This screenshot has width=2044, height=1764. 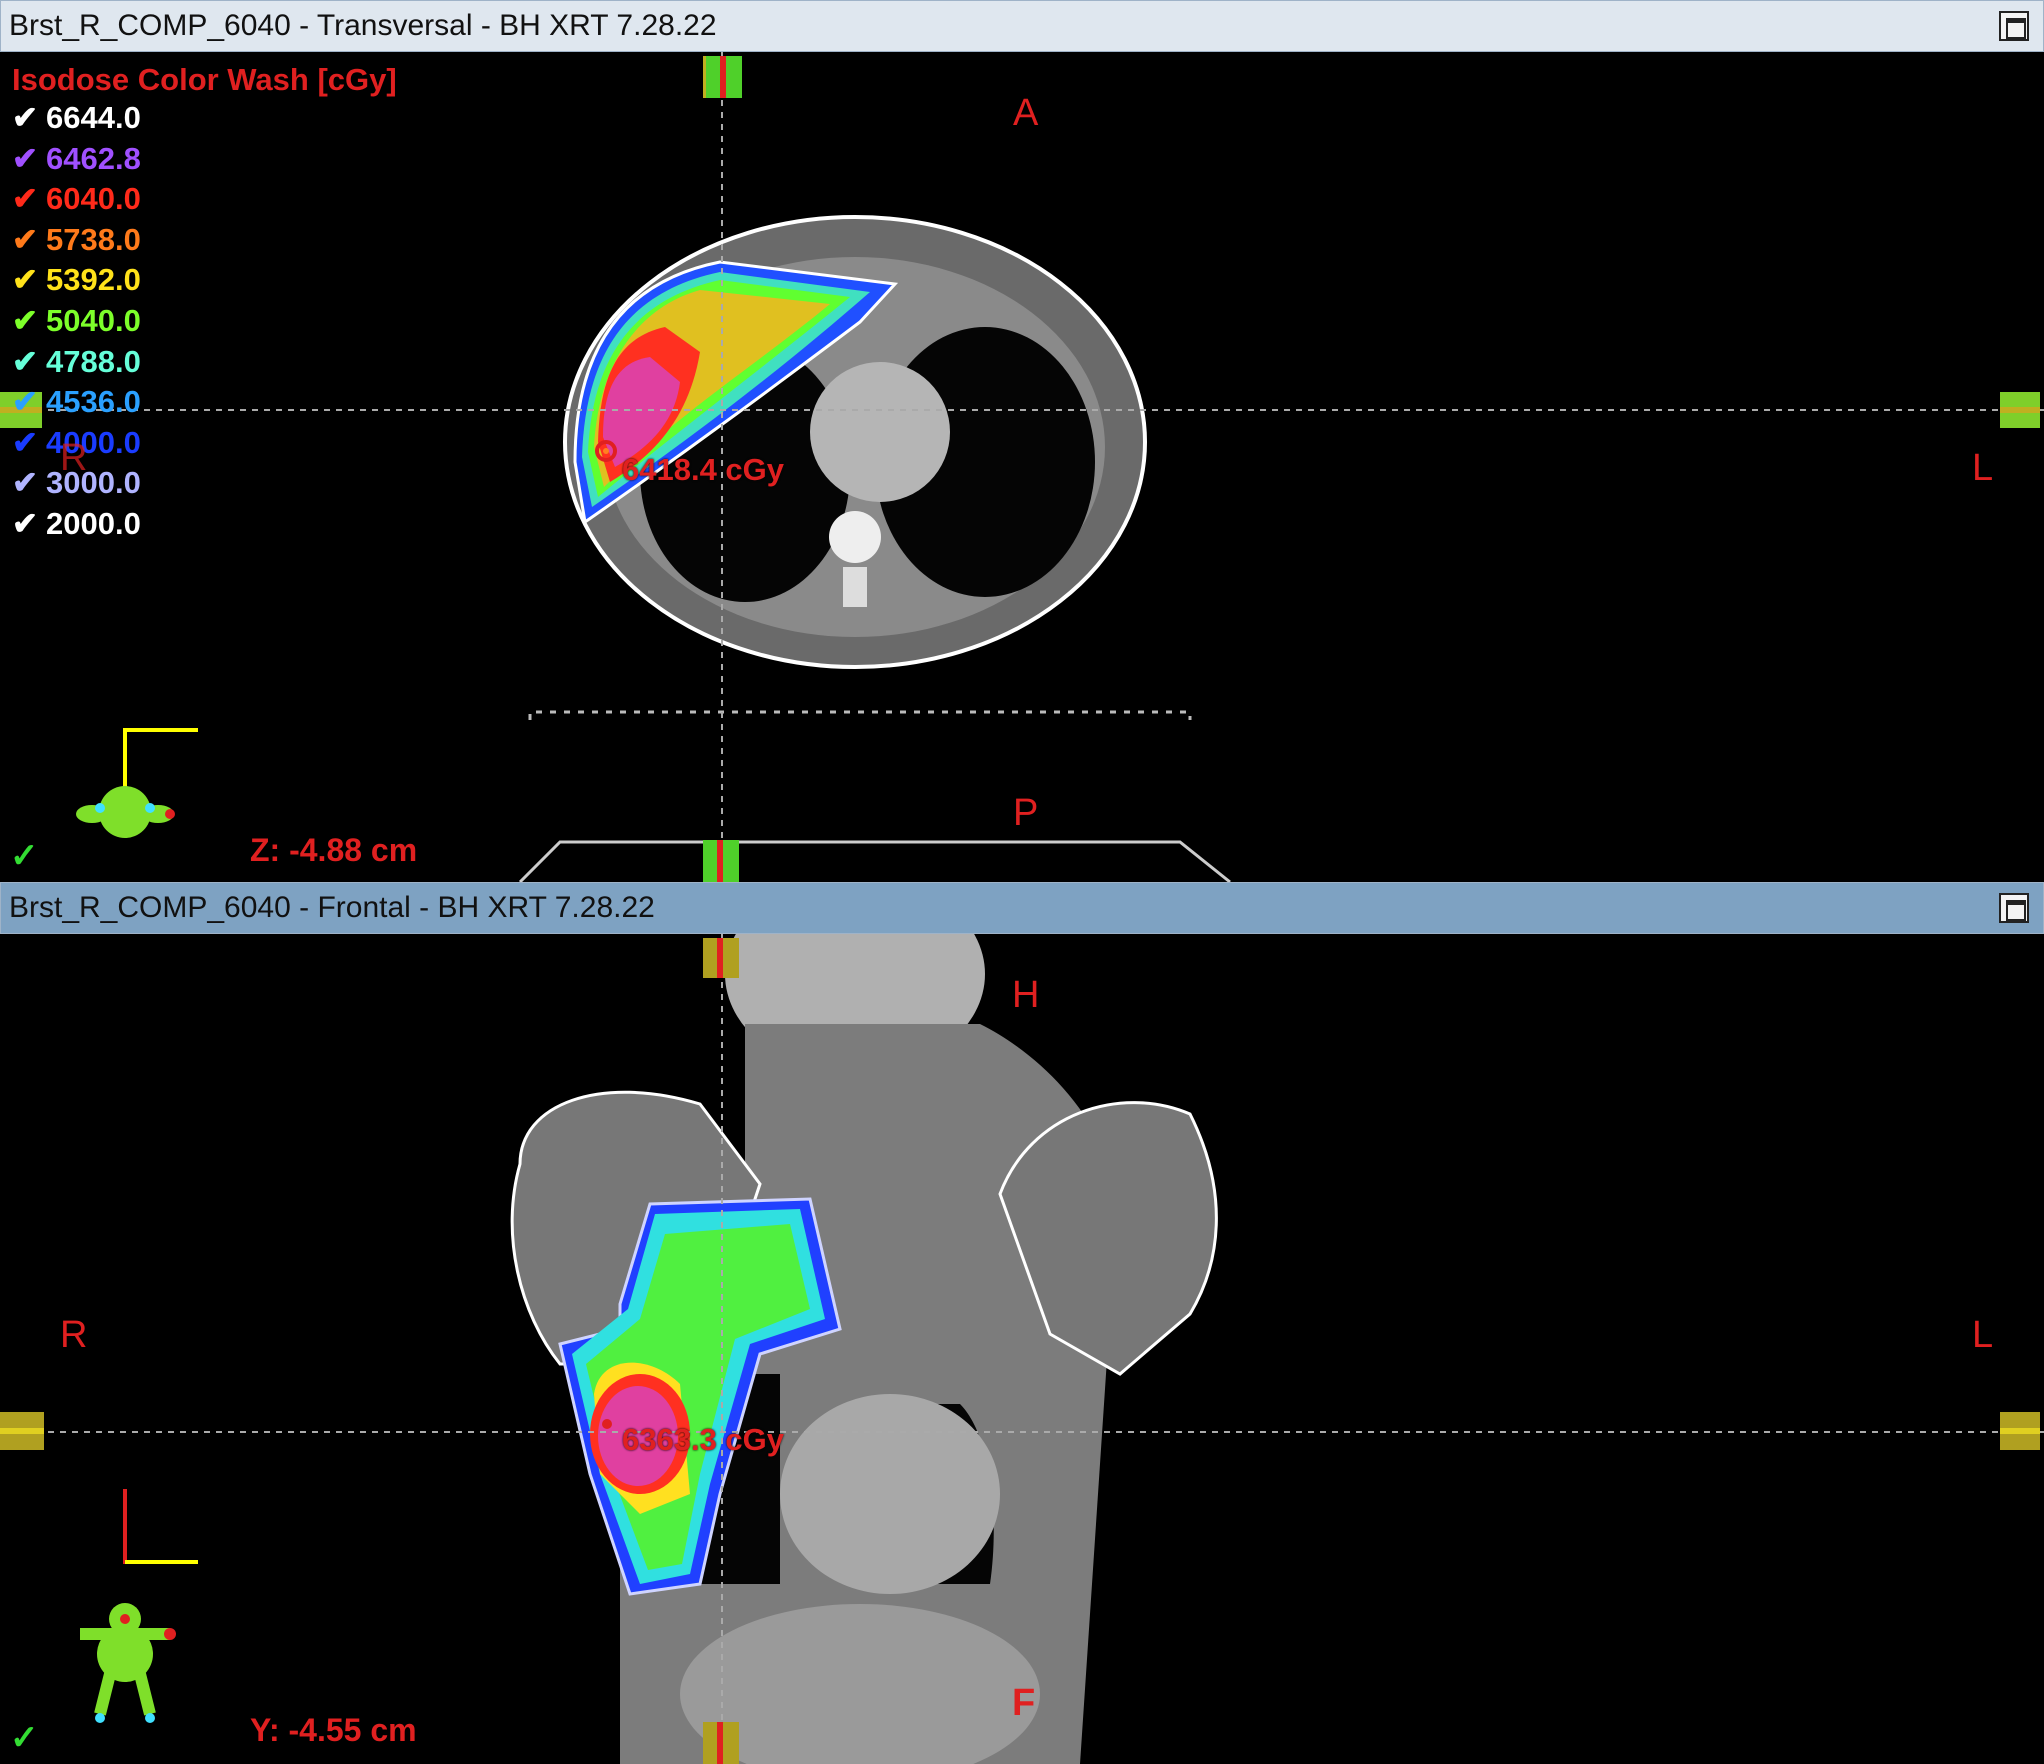 I want to click on isodose-value: 6040.0, so click(x=93, y=199).